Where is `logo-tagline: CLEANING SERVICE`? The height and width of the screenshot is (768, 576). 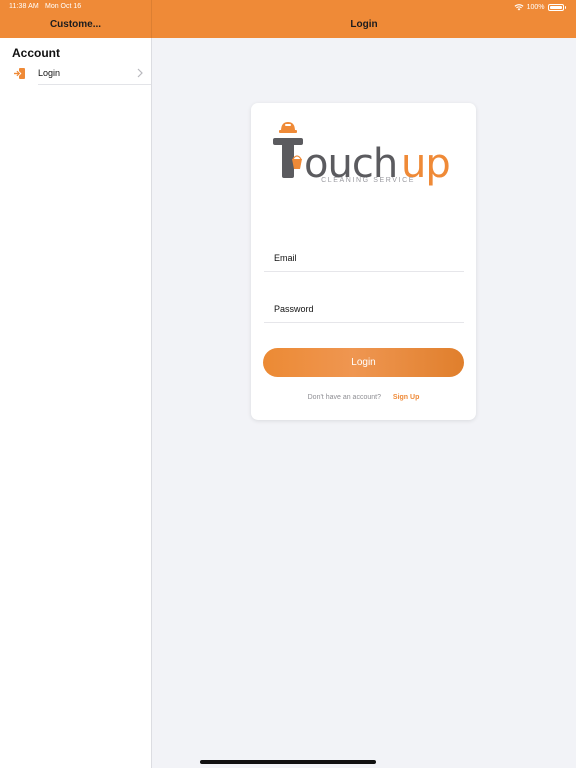 logo-tagline: CLEANING SERVICE is located at coordinates (368, 180).